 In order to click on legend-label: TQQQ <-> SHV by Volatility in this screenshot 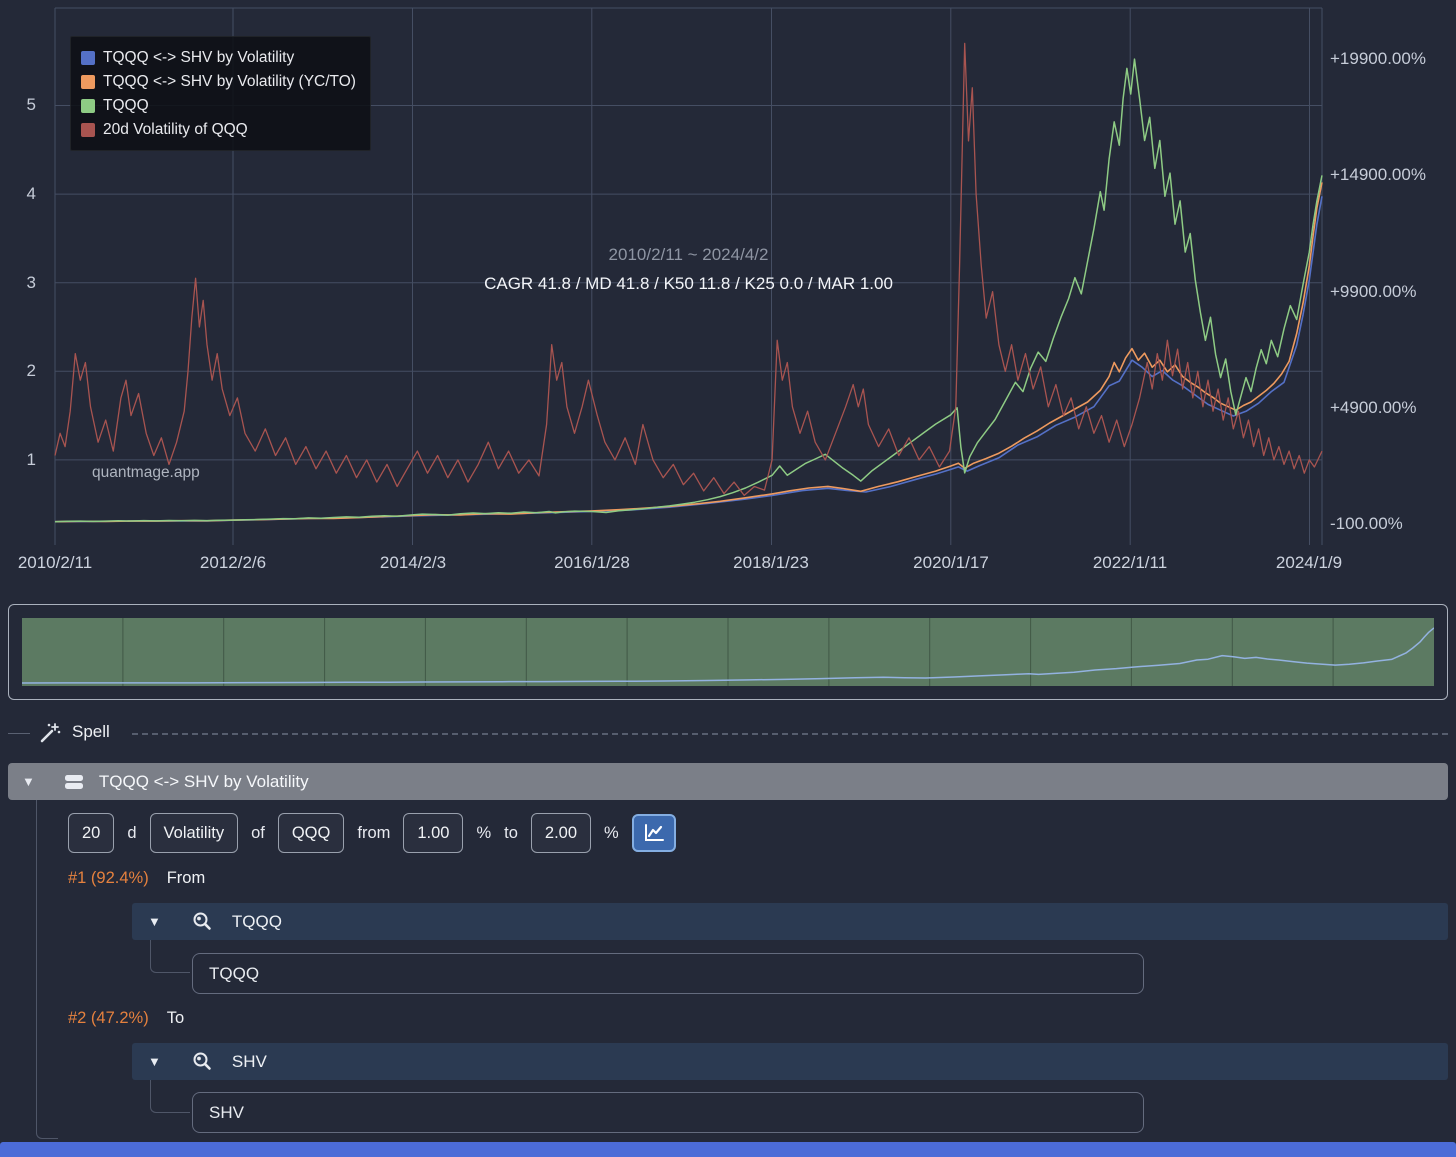, I will do `click(199, 57)`.